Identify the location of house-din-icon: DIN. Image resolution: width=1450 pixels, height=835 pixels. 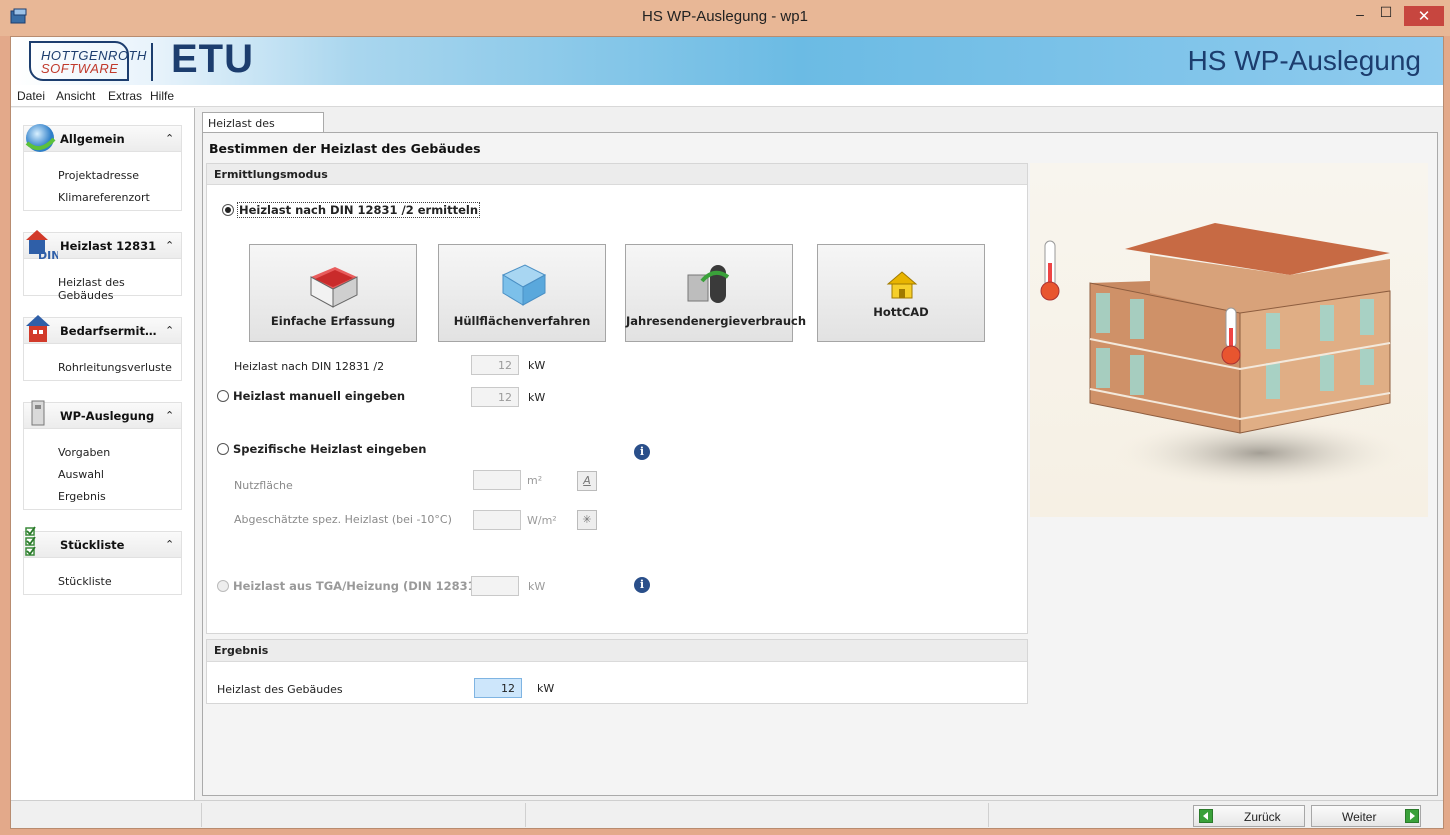
(42, 245).